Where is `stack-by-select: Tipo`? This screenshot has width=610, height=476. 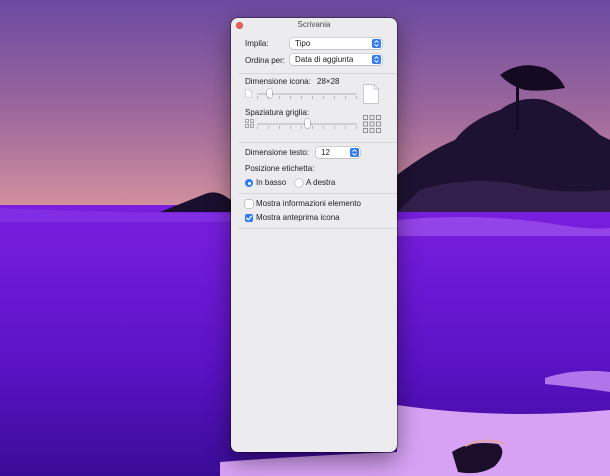
stack-by-select: Tipo is located at coordinates (336, 43).